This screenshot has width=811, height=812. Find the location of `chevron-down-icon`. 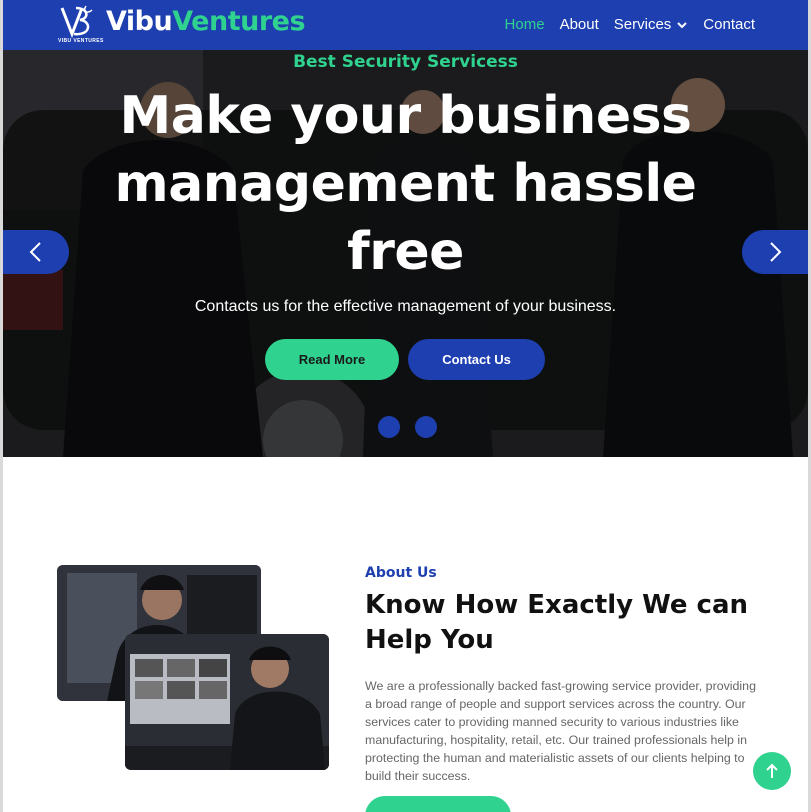

chevron-down-icon is located at coordinates (682, 24).